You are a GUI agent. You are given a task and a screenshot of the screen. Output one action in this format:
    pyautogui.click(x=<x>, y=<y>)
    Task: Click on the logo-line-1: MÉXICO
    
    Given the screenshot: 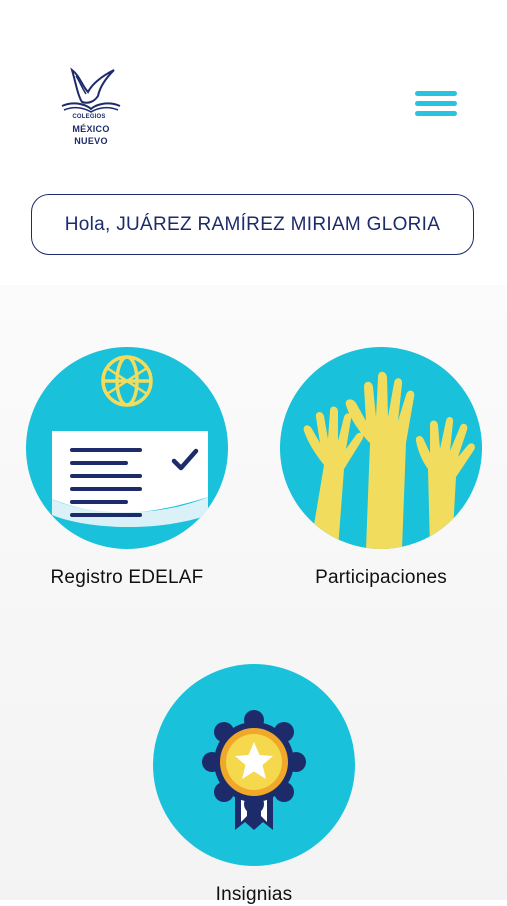 What is the action you would take?
    pyautogui.click(x=91, y=129)
    